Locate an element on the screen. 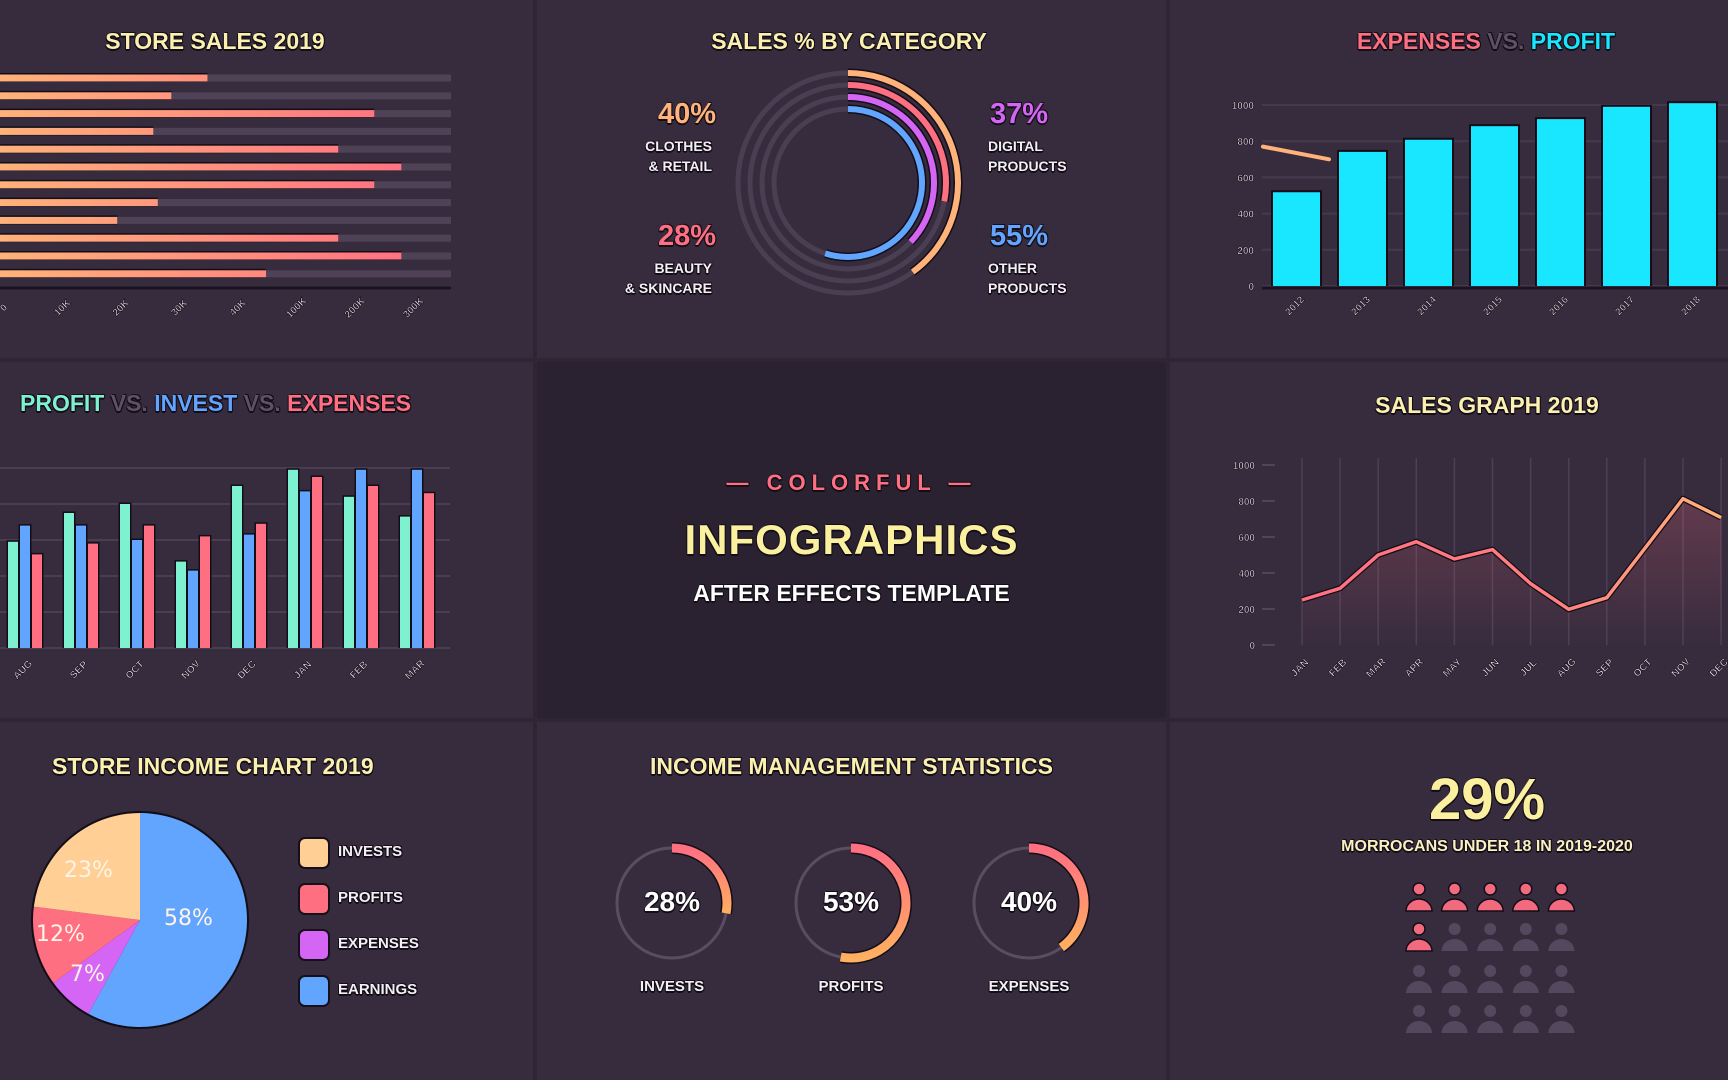 This screenshot has height=1080, width=1728. x-tick-label: 2017 is located at coordinates (1625, 306).